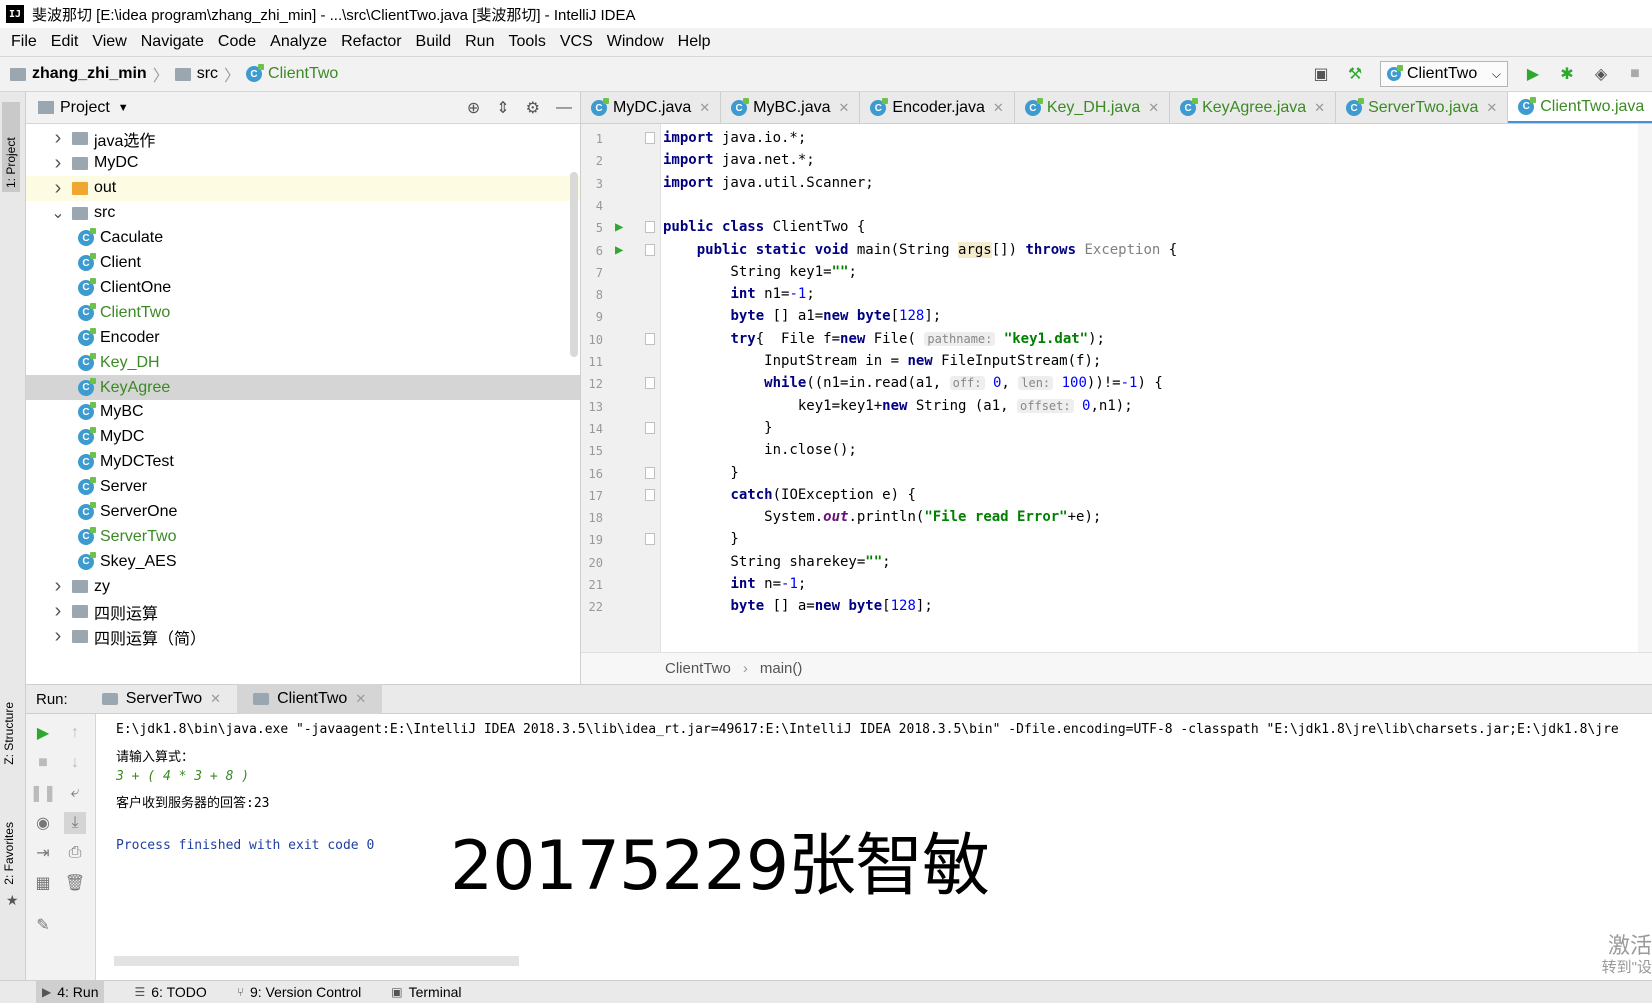  What do you see at coordinates (303, 462) in the screenshot?
I see `tree-item-MyDCTest: C MyDCTest` at bounding box center [303, 462].